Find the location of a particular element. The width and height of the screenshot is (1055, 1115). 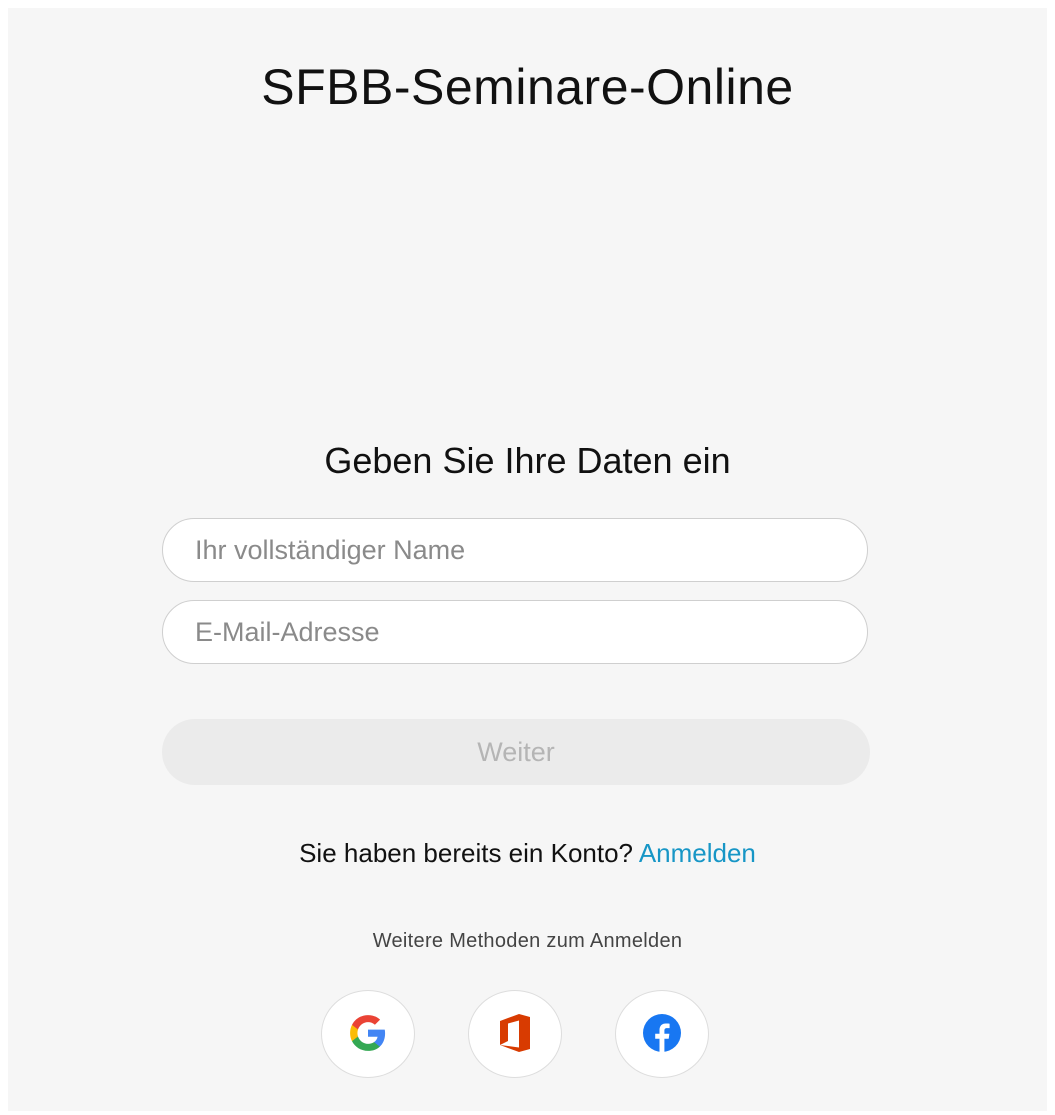

google-signin-button is located at coordinates (368, 1034).